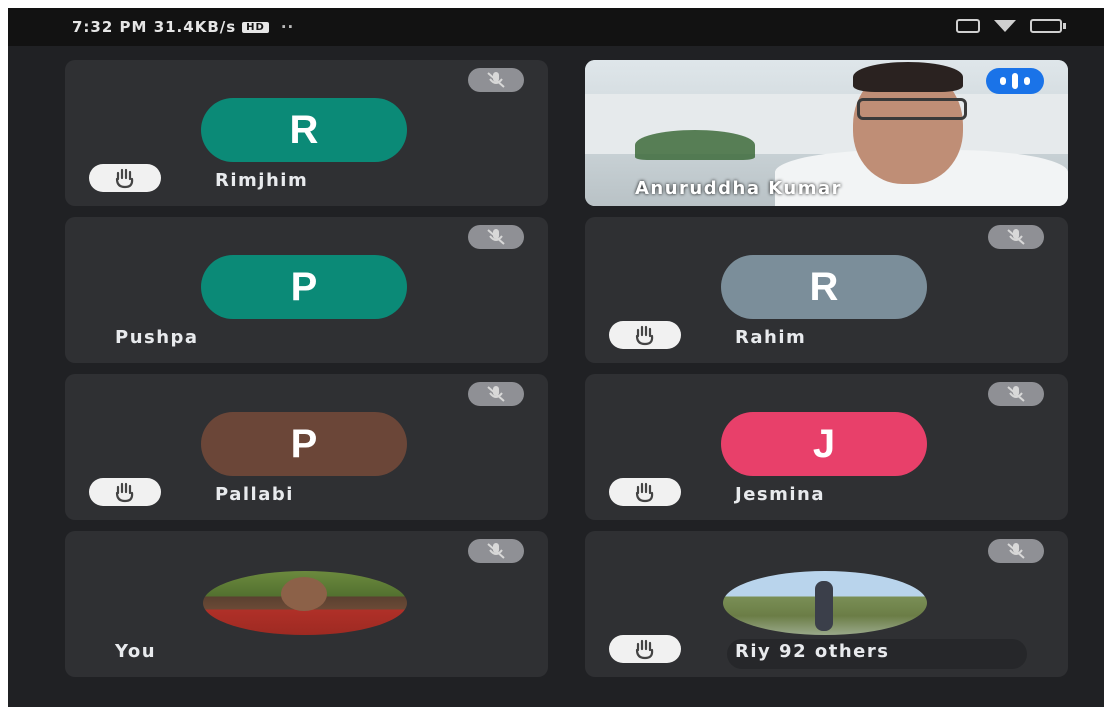  I want to click on more-notifications-icon: ··, so click(287, 27).